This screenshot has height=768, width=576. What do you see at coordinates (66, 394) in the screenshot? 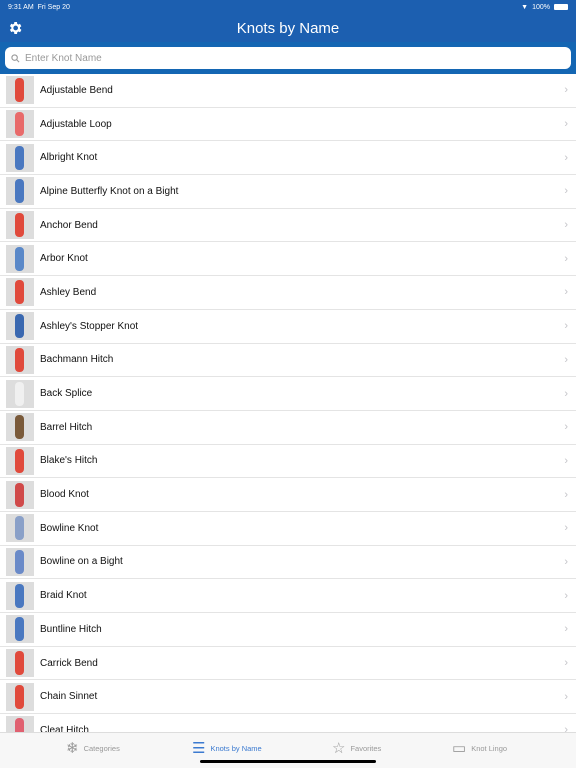
I see `knot-name: Back Splice` at bounding box center [66, 394].